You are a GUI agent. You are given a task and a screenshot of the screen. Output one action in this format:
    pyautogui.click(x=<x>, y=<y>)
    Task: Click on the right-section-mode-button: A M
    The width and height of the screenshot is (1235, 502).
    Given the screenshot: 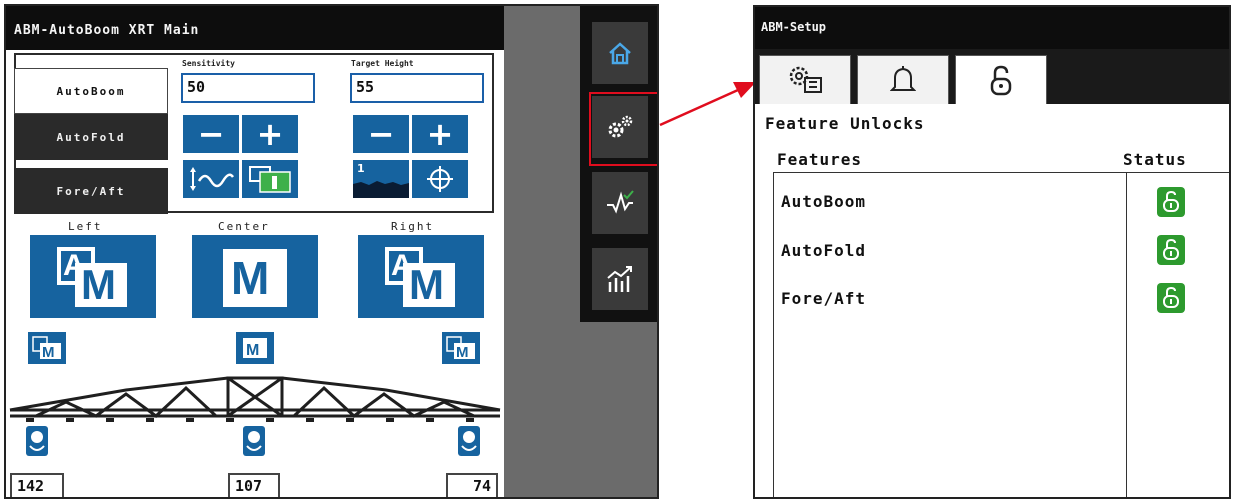 What is the action you would take?
    pyautogui.click(x=421, y=276)
    